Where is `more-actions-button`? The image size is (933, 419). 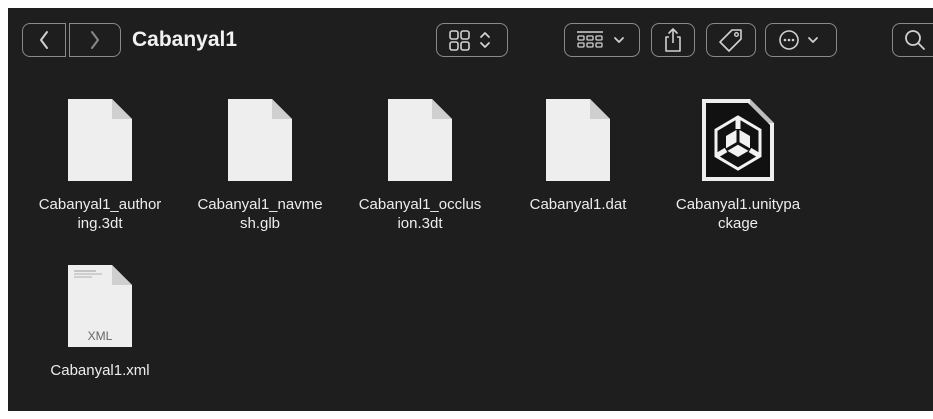 more-actions-button is located at coordinates (801, 40).